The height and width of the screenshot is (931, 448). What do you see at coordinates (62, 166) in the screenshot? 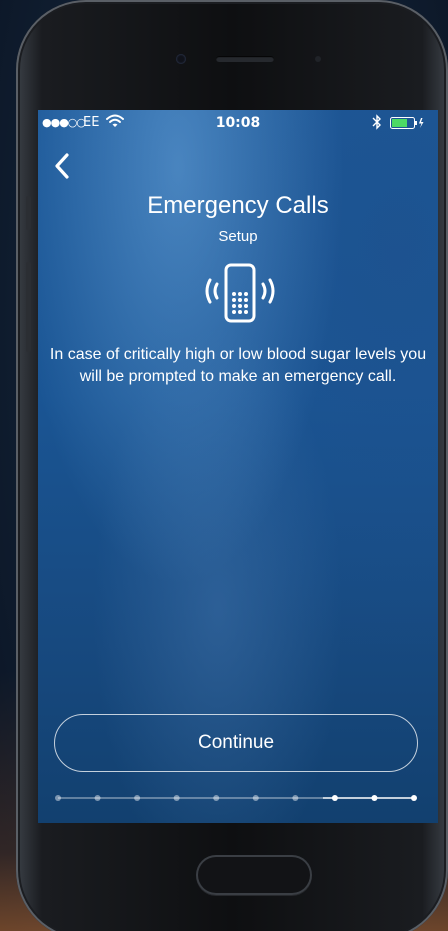
I see `back-chevron-icon` at bounding box center [62, 166].